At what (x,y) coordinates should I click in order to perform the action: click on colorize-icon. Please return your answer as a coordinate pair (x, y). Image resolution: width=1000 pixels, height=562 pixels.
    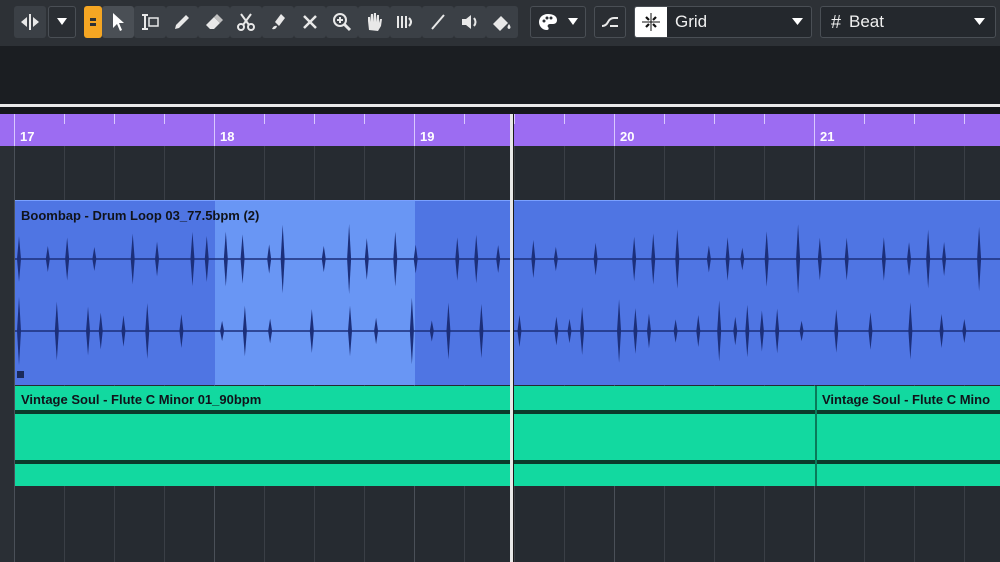
    Looking at the image, I should click on (502, 22).